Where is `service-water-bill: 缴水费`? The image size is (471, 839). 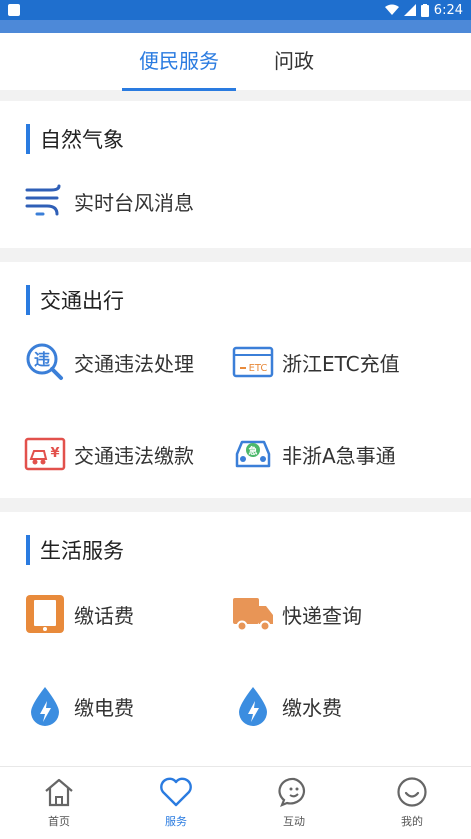 service-water-bill: 缴水费 is located at coordinates (287, 706).